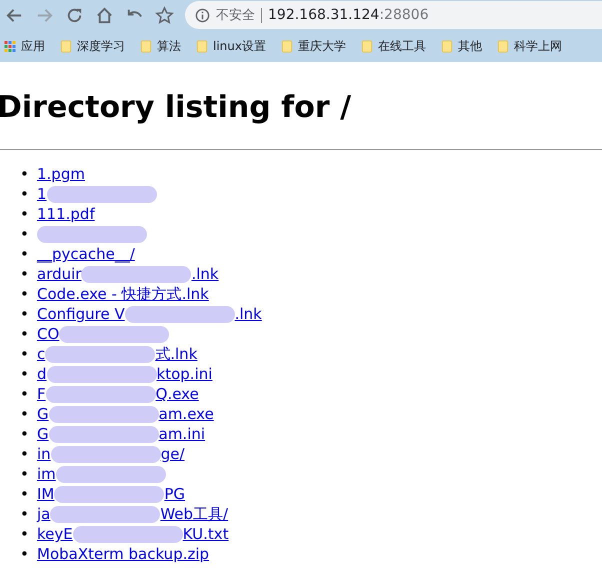 The width and height of the screenshot is (602, 577). Describe the element at coordinates (10, 46) in the screenshot. I see `apps-grid-icon` at that location.